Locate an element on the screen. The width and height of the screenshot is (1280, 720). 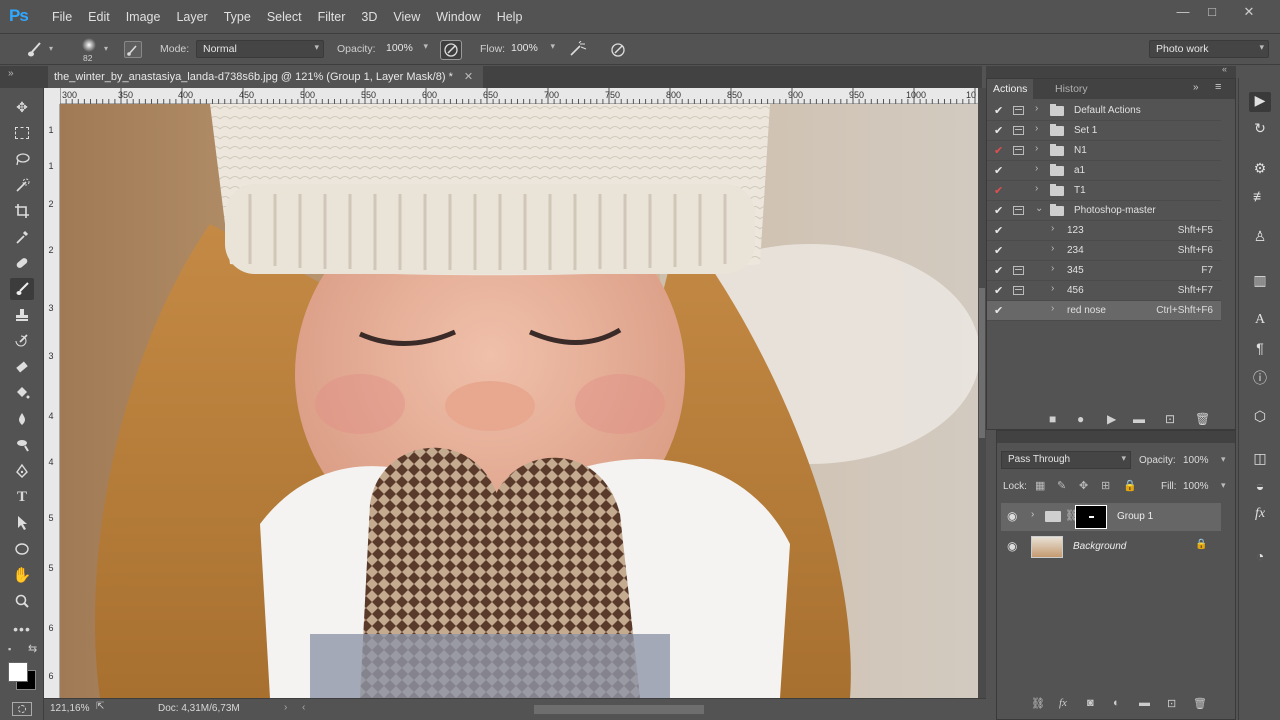
paragraph-panel-icon: ¶ is located at coordinates (1260, 350).